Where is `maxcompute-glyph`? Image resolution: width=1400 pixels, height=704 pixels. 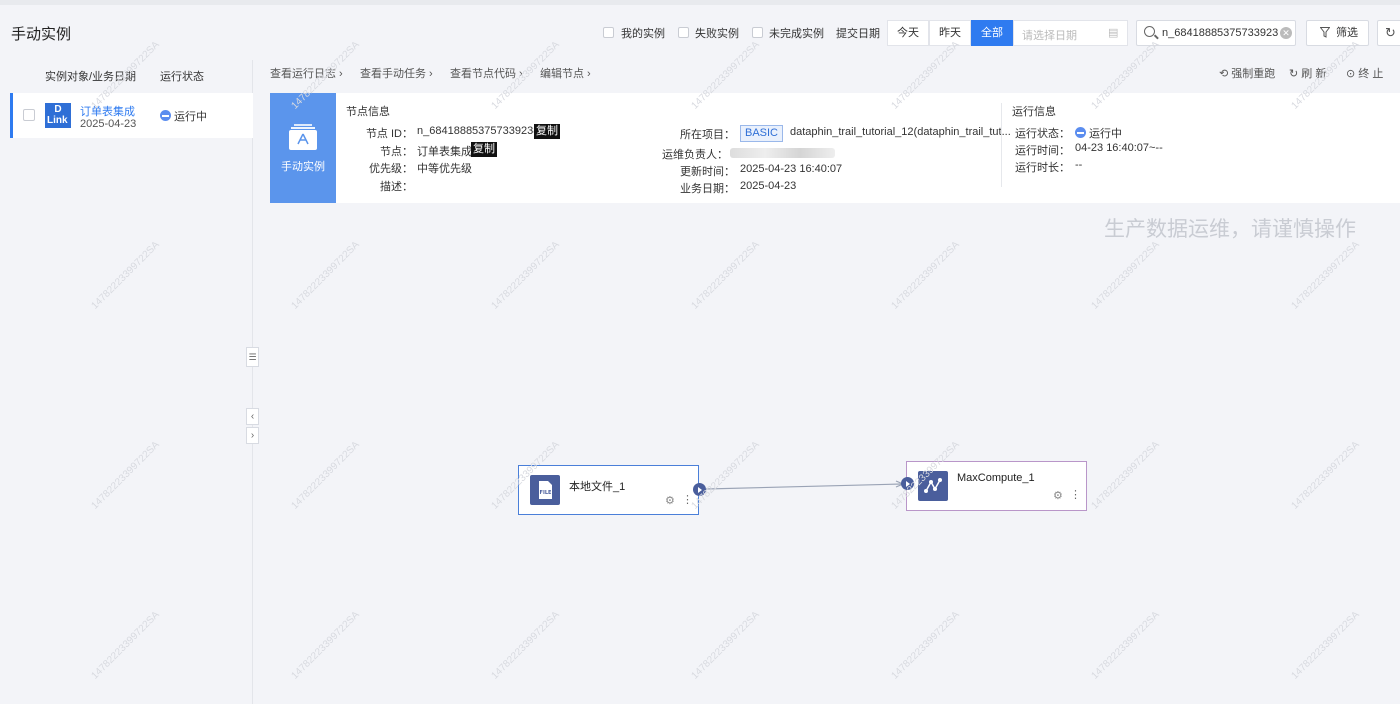 maxcompute-glyph is located at coordinates (933, 485).